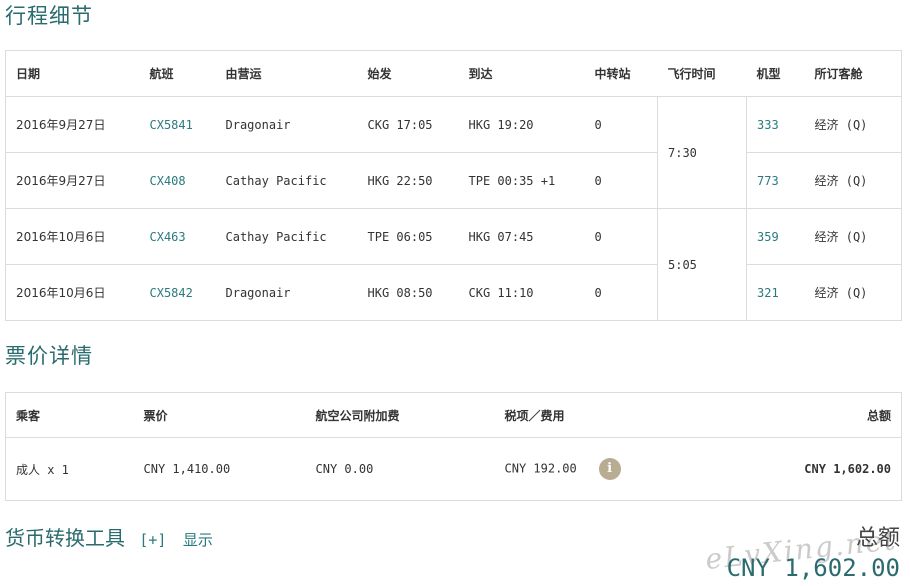 Image resolution: width=910 pixels, height=586 pixels. What do you see at coordinates (152, 540) in the screenshot?
I see `converter-toggle-button: [+]` at bounding box center [152, 540].